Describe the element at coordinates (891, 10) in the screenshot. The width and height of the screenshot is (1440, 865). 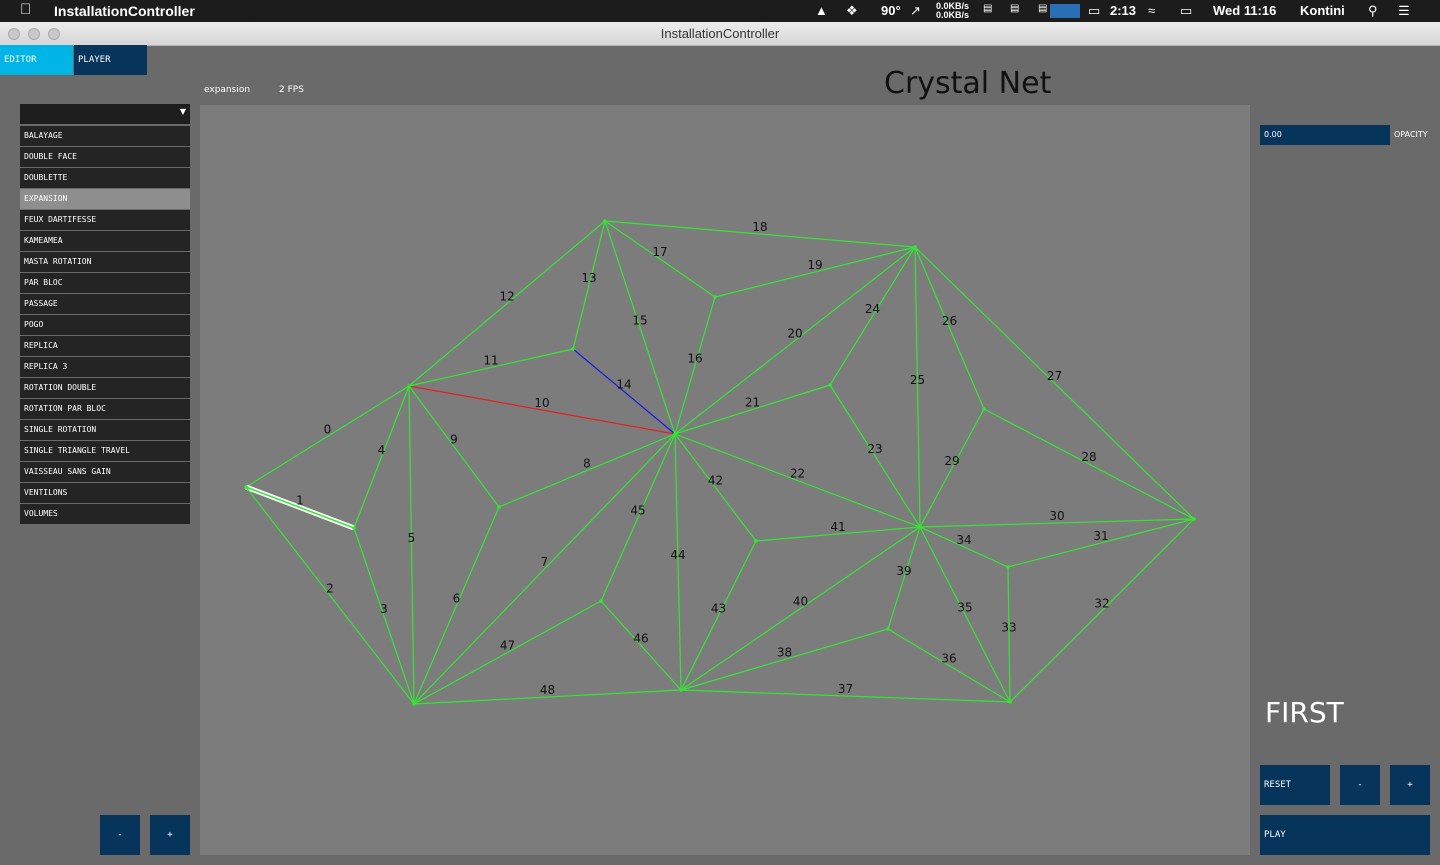
I see `temperature-readout: 90°` at that location.